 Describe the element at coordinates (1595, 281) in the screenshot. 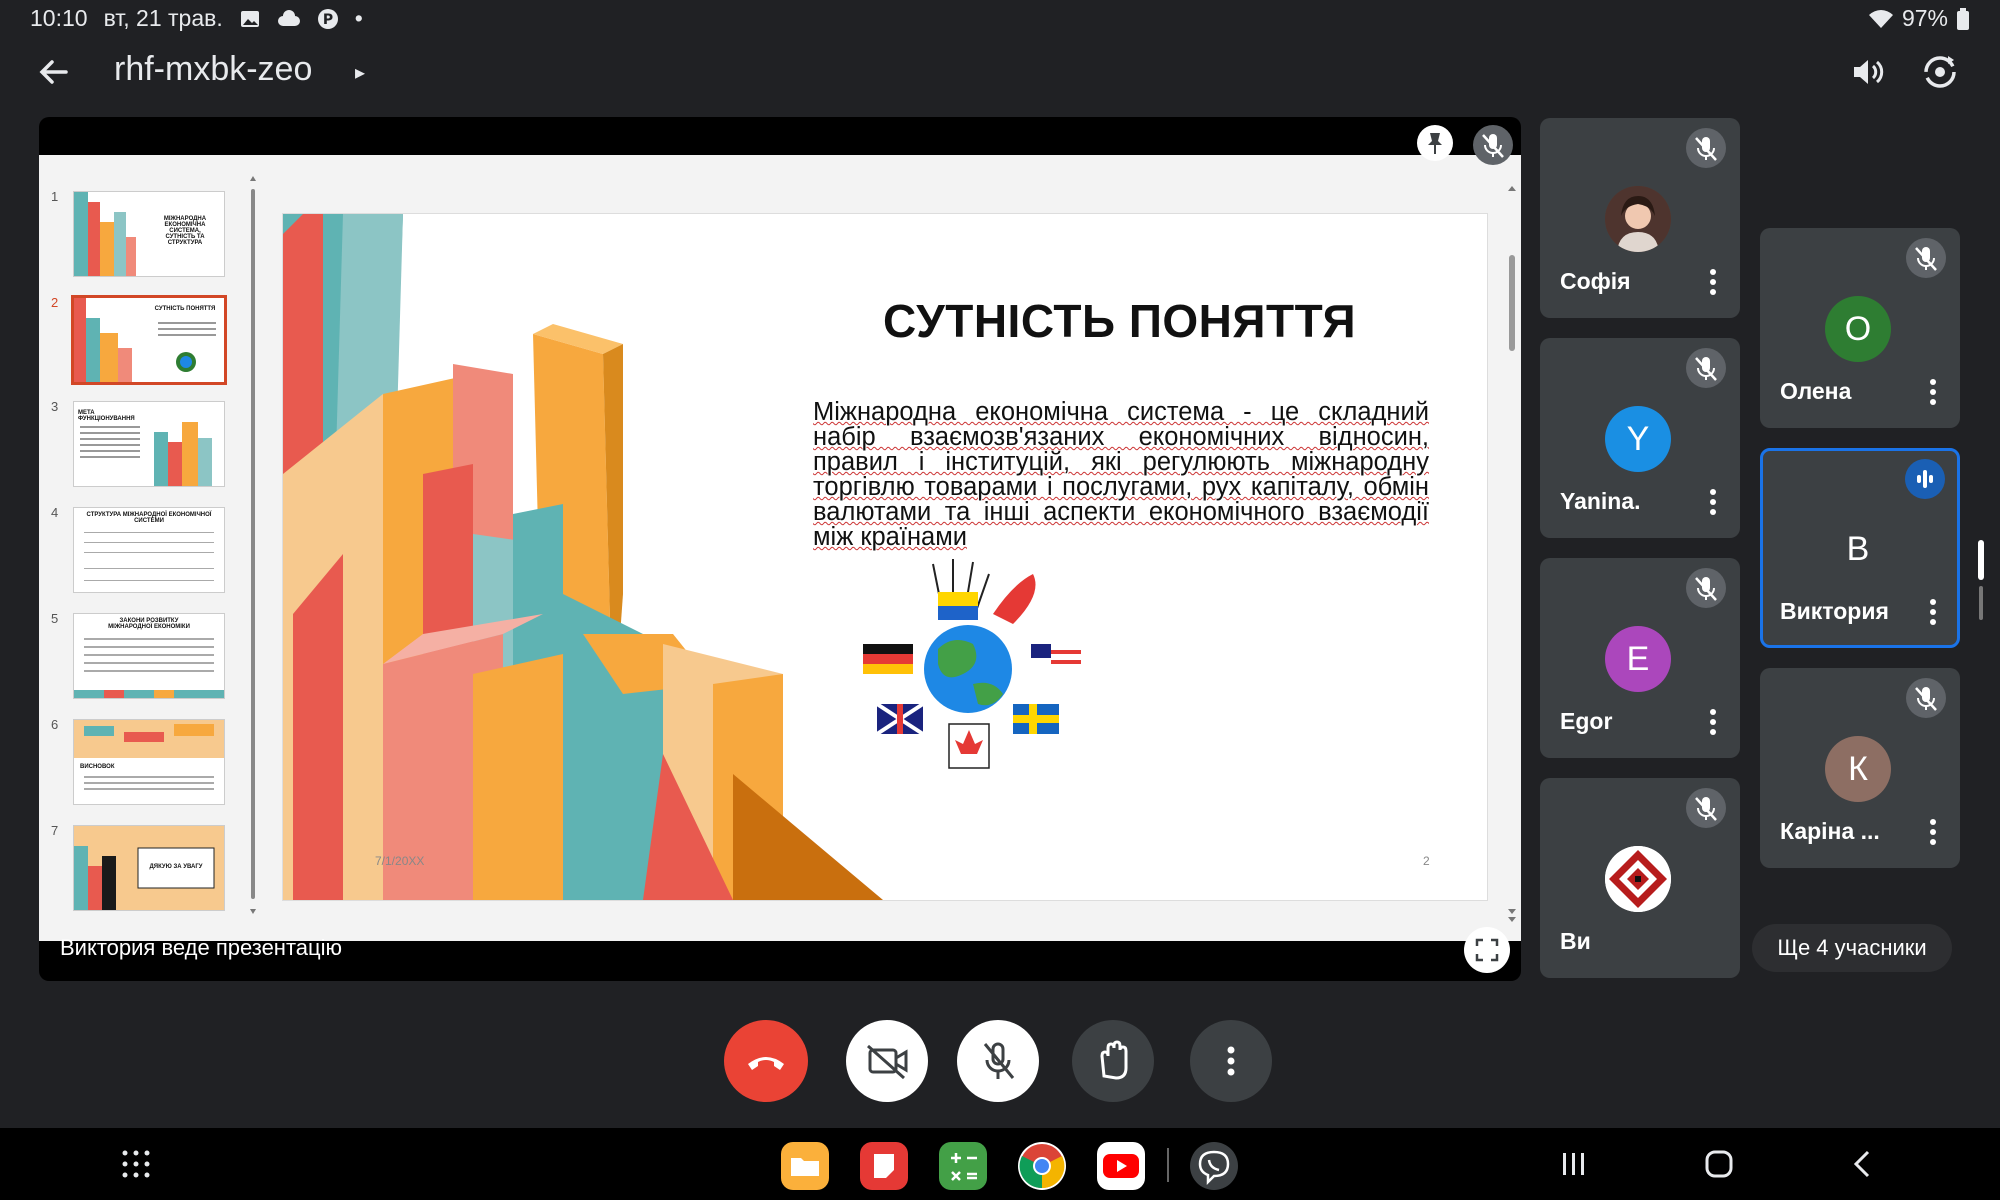

I see `participant-name: Софія` at that location.